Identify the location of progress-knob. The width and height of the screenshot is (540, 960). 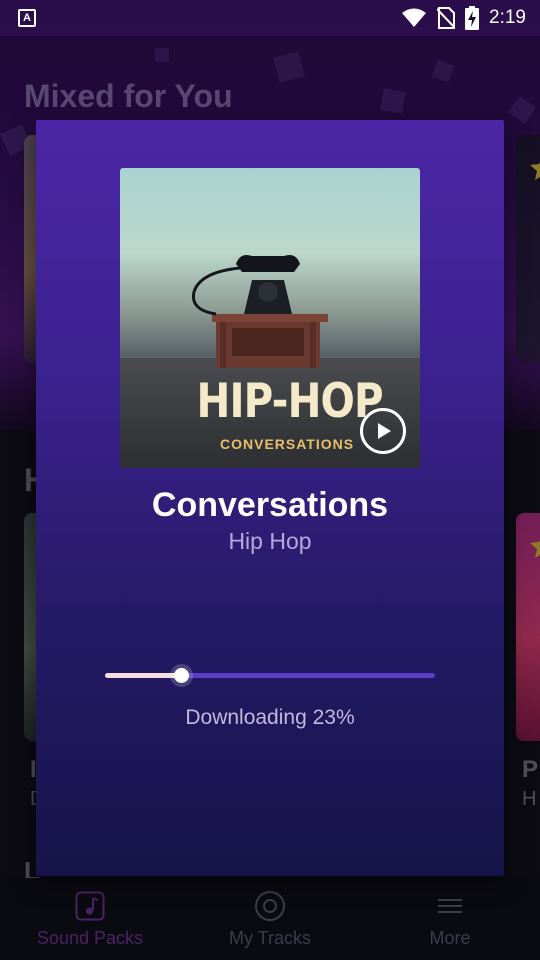
(181, 675).